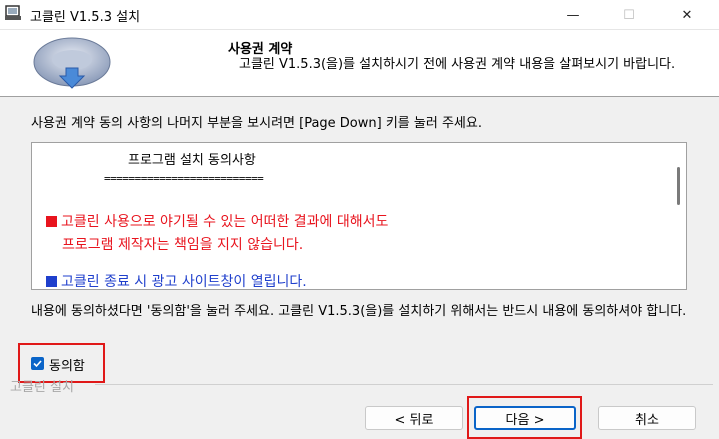 Image resolution: width=719 pixels, height=439 pixels. What do you see at coordinates (51, 281) in the screenshot?
I see `blue-square-bullet-icon` at bounding box center [51, 281].